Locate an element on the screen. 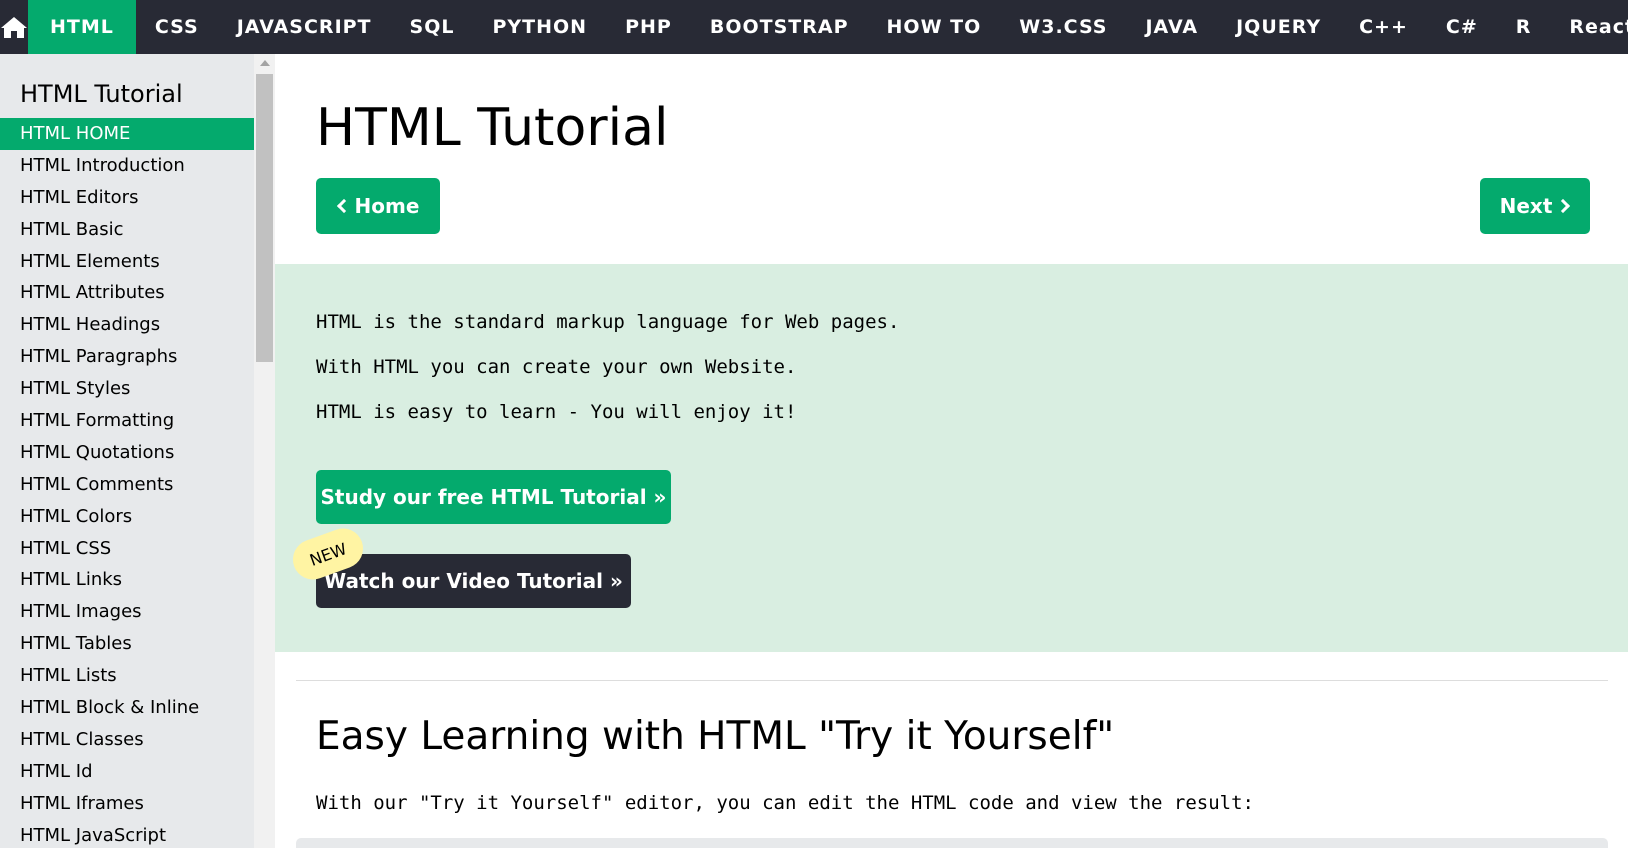  nav-item-cpp: C++ is located at coordinates (1383, 27).